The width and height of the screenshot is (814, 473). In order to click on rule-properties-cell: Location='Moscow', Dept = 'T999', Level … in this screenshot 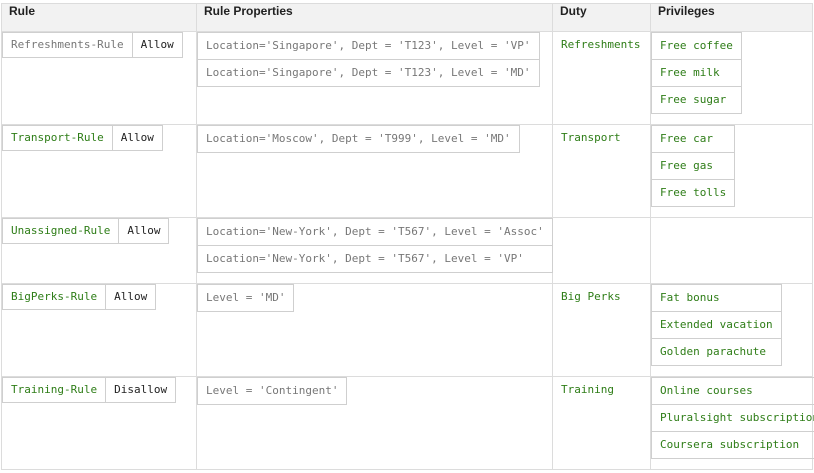, I will do `click(374, 171)`.